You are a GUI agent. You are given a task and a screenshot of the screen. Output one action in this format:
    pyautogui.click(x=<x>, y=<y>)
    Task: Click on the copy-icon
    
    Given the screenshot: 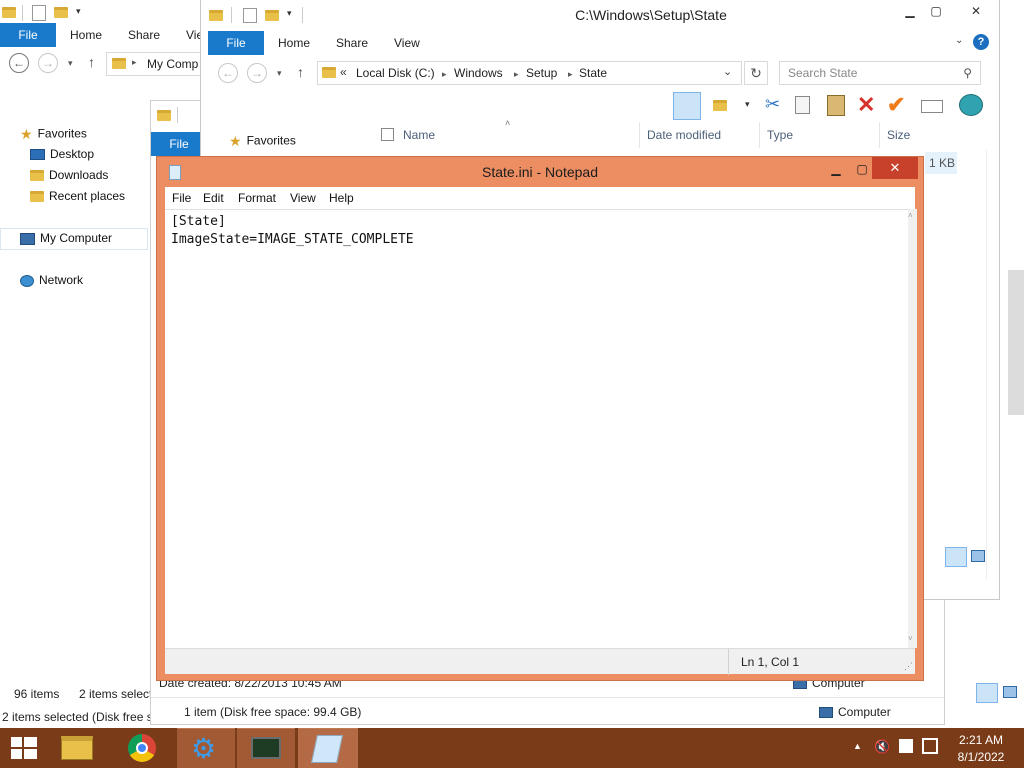 What is the action you would take?
    pyautogui.click(x=802, y=105)
    